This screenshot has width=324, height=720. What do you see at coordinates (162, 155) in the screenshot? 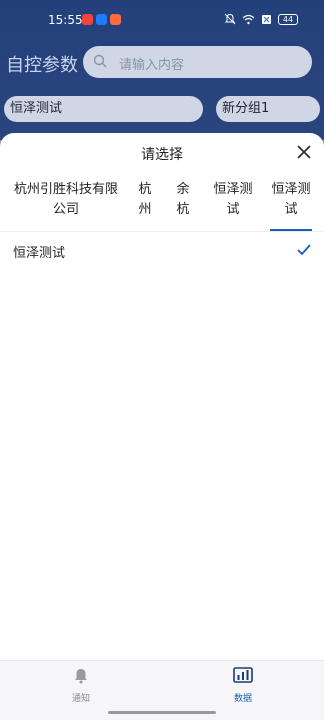
I see `sheet-title: 请选择` at bounding box center [162, 155].